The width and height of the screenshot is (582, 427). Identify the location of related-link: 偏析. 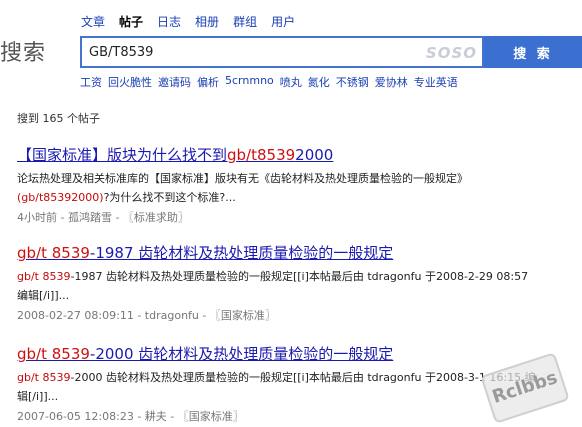
(208, 82).